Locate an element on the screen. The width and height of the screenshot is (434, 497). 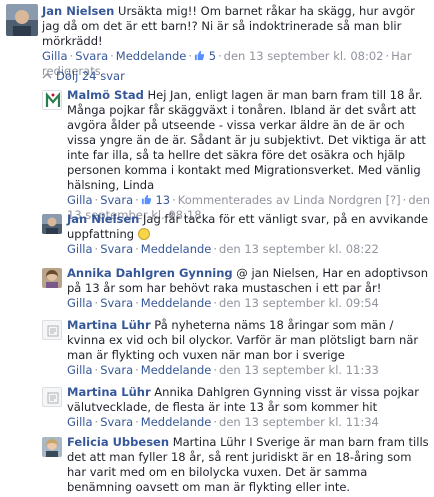
comment-timestamp: den 13 september kl. 09:54 is located at coordinates (299, 303).